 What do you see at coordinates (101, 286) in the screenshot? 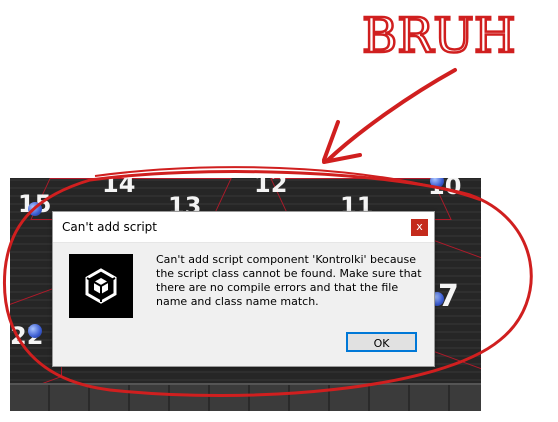
I see `unity-logo-icon` at bounding box center [101, 286].